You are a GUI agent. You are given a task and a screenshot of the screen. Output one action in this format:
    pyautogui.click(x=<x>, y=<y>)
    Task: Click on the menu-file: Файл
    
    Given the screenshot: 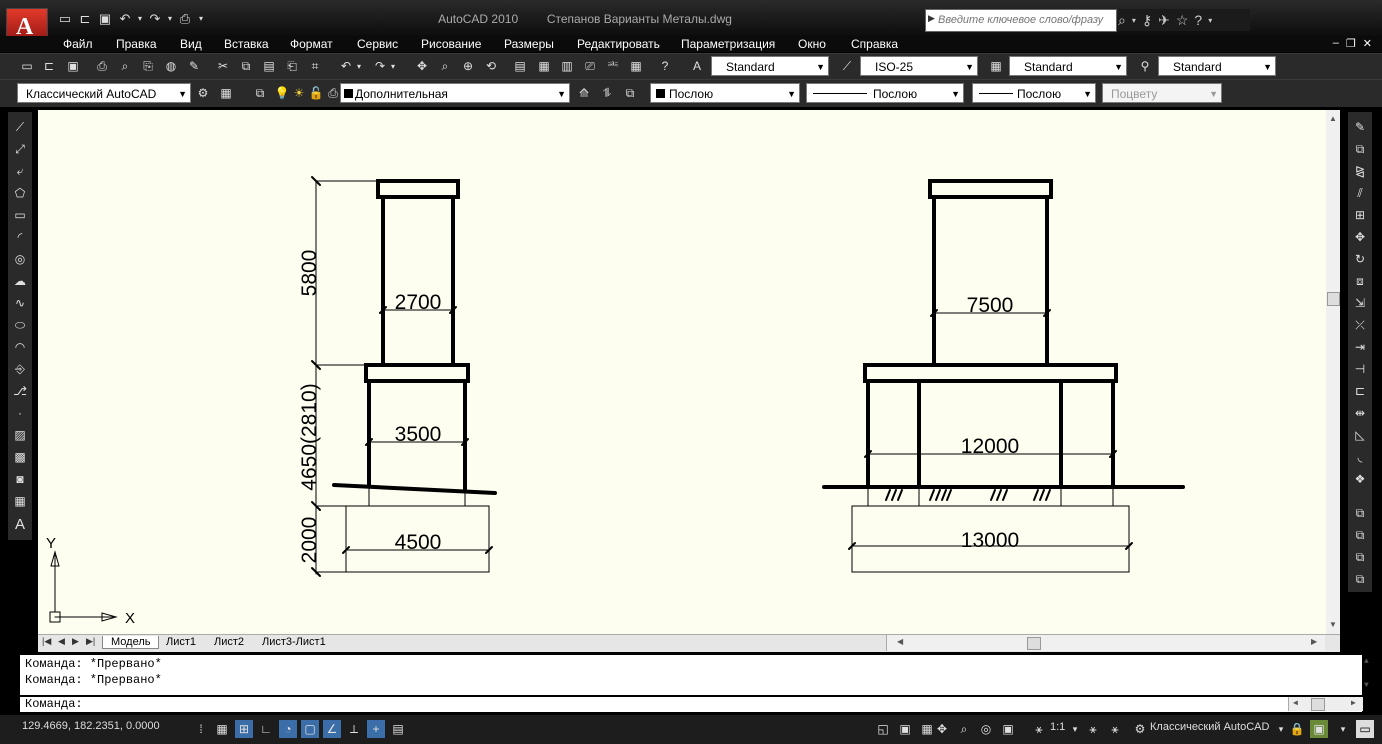 What is the action you would take?
    pyautogui.click(x=78, y=44)
    